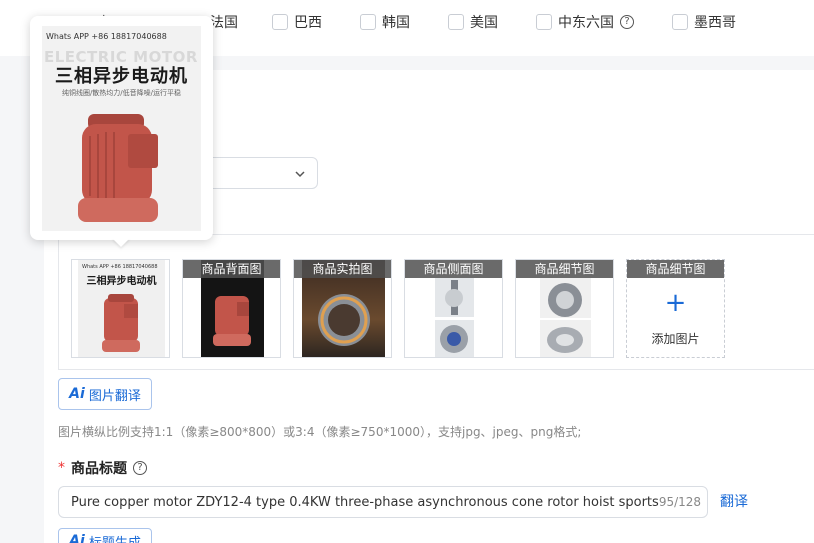  Describe the element at coordinates (120, 267) in the screenshot. I see `thumb-whatsapp: Whats APP +86 18817040688` at that location.